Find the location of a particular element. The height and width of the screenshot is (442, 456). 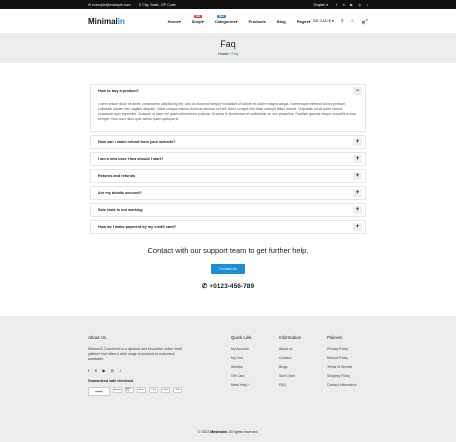

page-hero: Faq Home › Faq is located at coordinates (228, 48).